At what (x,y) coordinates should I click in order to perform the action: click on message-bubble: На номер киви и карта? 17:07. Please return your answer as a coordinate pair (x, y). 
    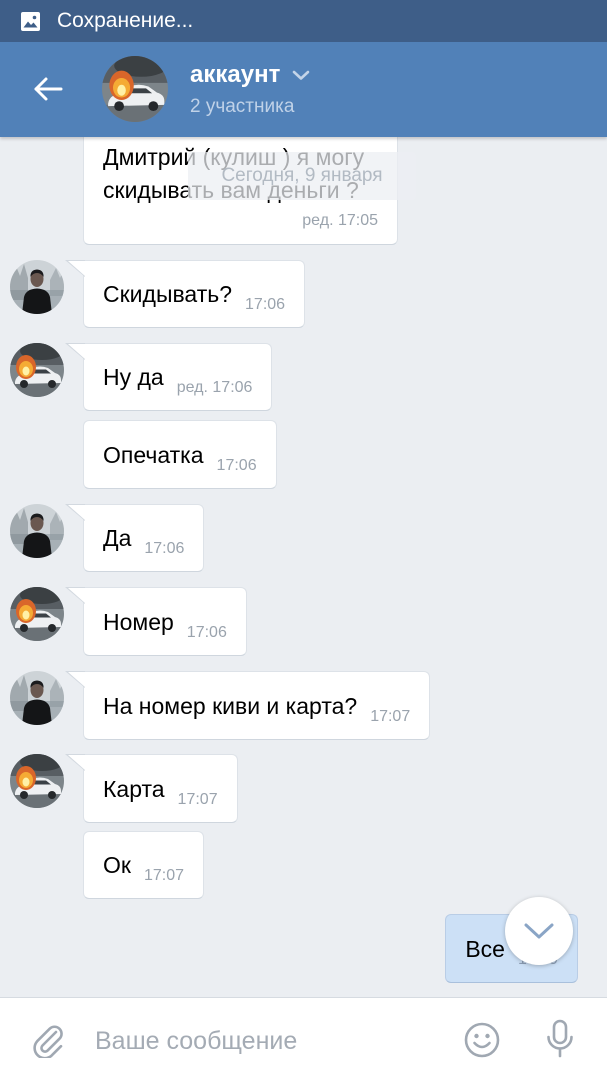
    Looking at the image, I should click on (257, 705).